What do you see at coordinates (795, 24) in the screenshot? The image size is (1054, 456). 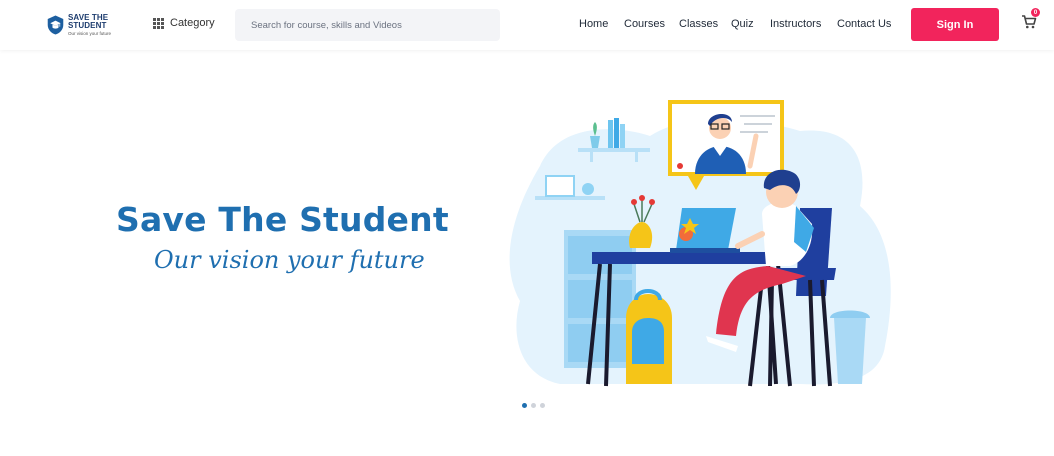 I see `nav-instructors: Instructors` at bounding box center [795, 24].